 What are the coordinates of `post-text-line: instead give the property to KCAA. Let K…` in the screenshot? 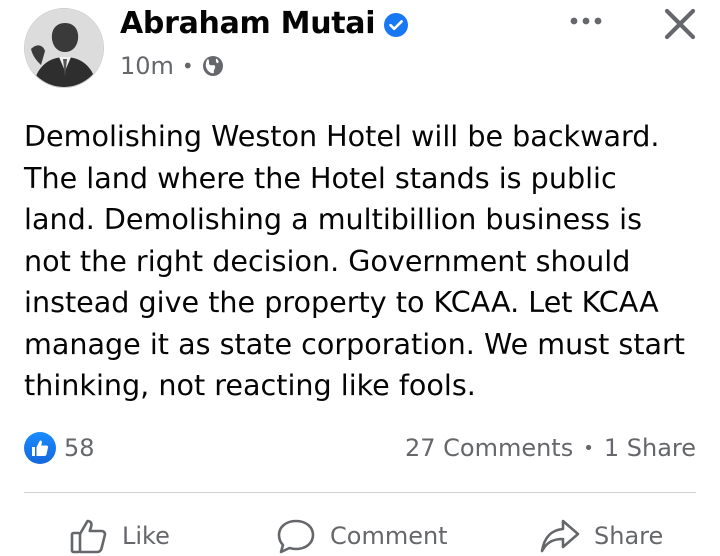 It's located at (341, 302).